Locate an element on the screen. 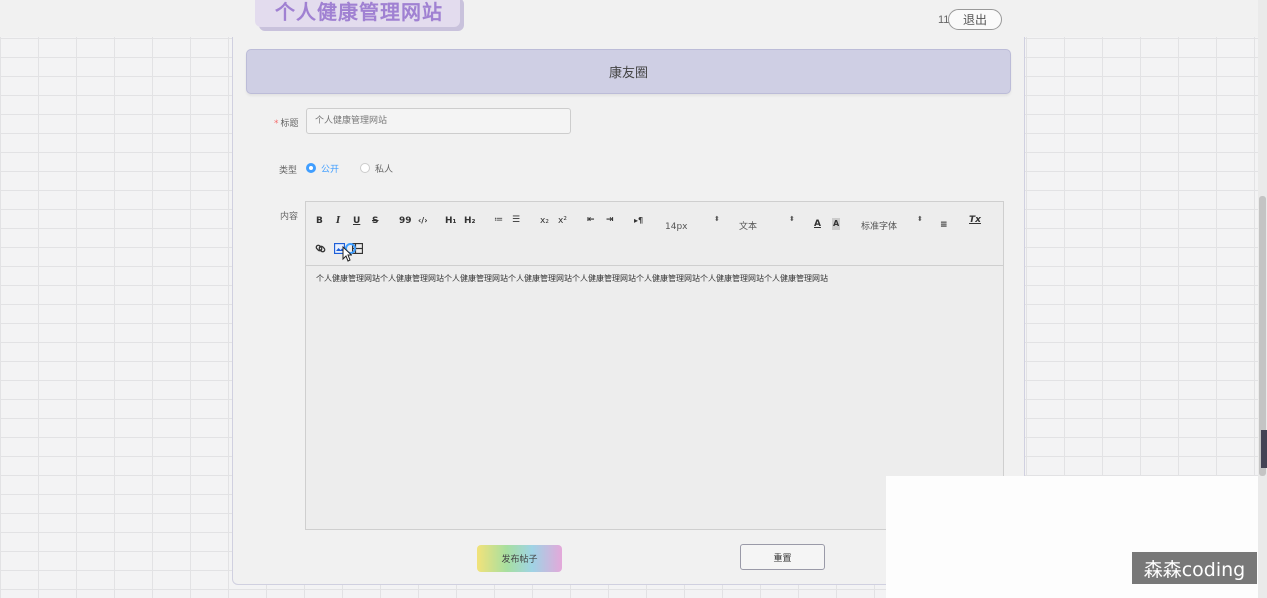 The height and width of the screenshot is (598, 1267). radio-private is located at coordinates (365, 168).